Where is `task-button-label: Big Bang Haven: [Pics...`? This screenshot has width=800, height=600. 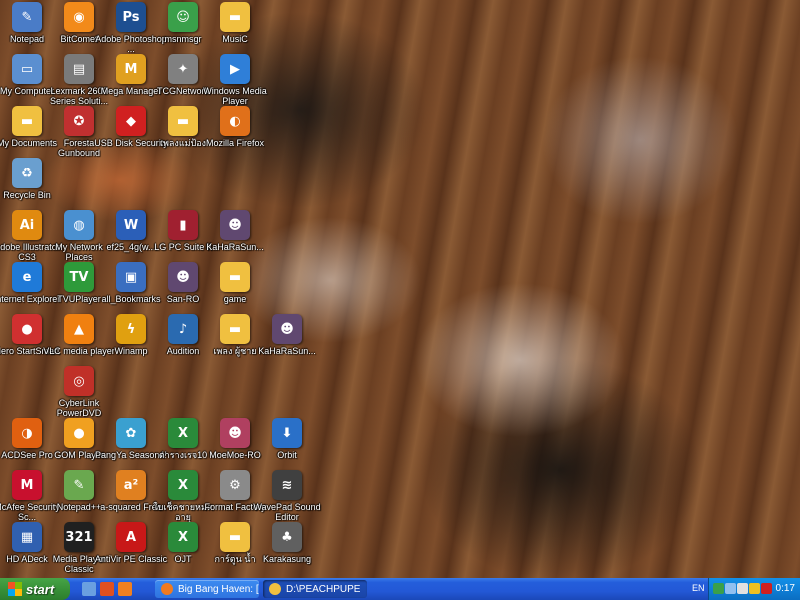 task-button-label: Big Bang Haven: [Pics... is located at coordinates (218, 589).